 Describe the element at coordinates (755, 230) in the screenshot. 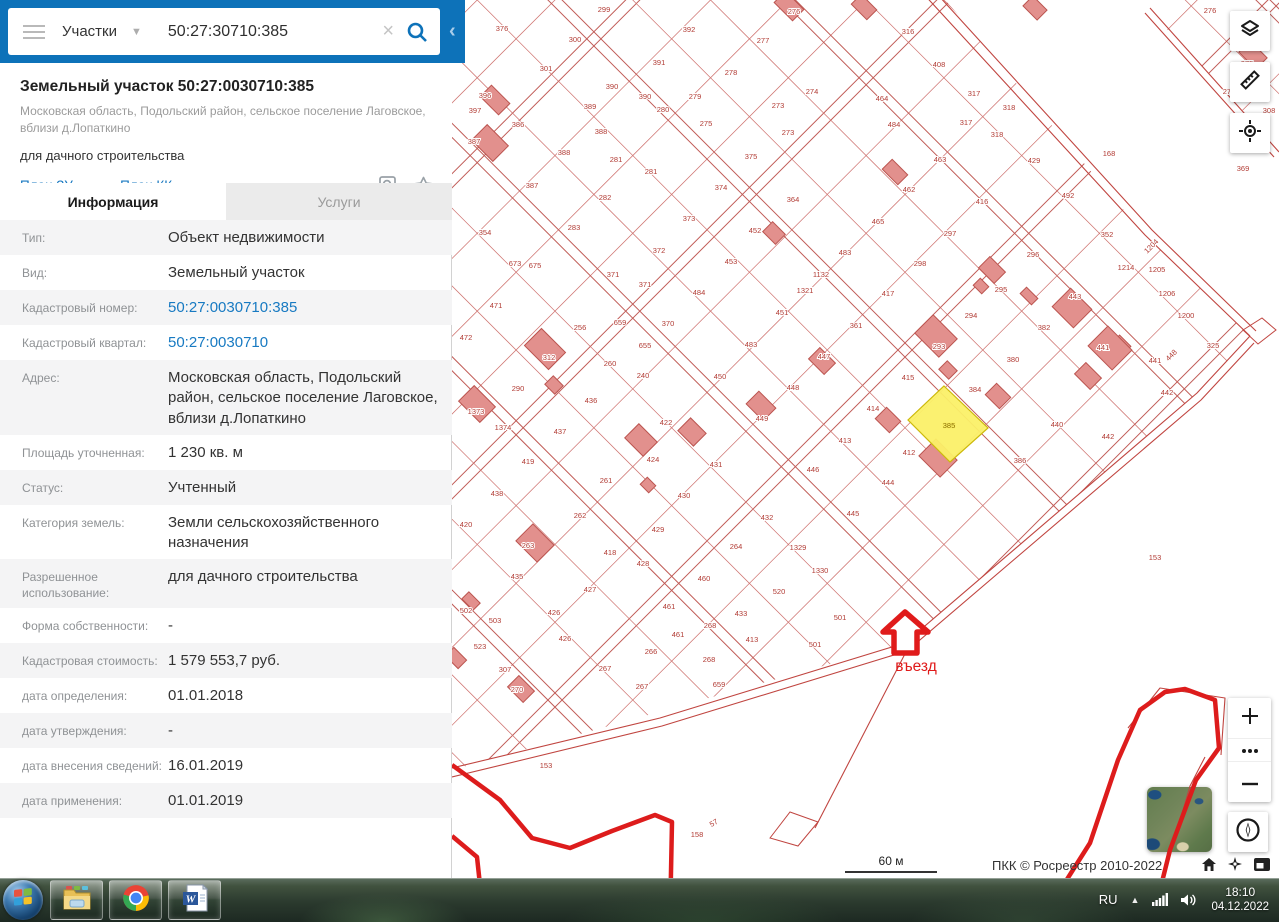

I see `svg-text: 452` at that location.